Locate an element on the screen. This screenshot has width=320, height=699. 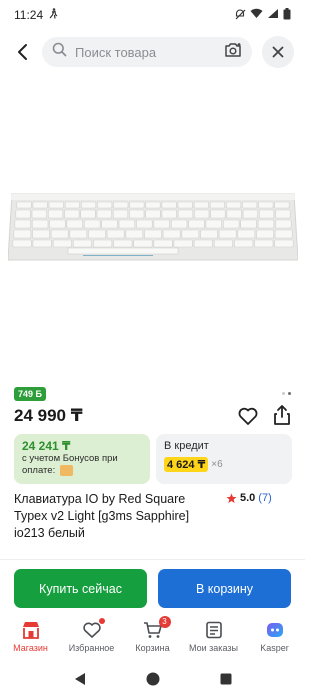
share-button is located at coordinates (282, 415).